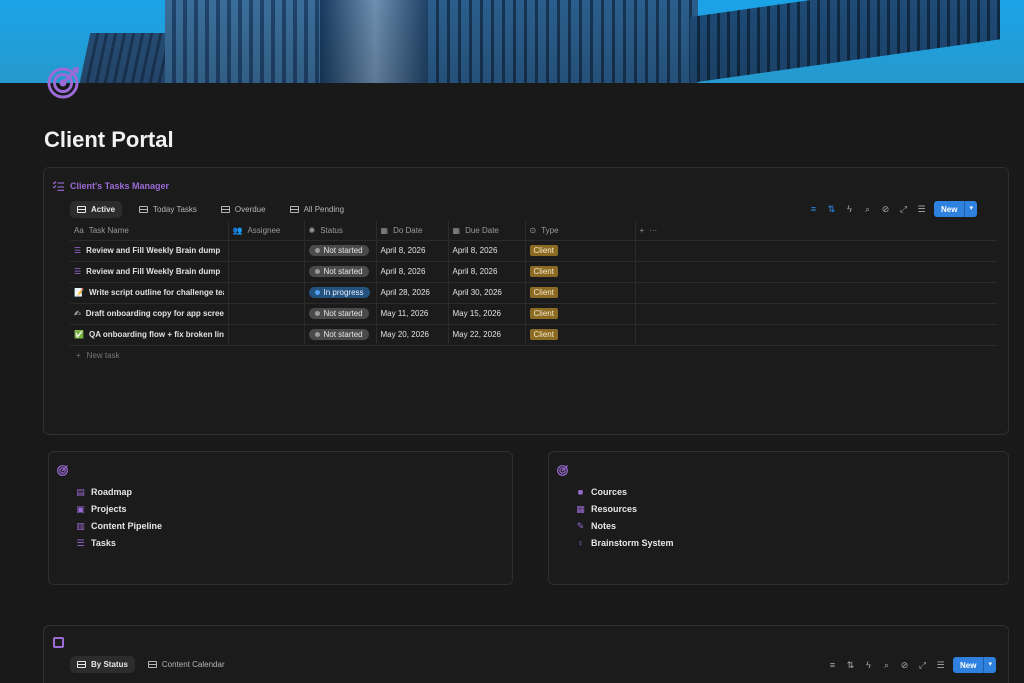 This screenshot has width=1024, height=683. Describe the element at coordinates (632, 543) in the screenshot. I see `link-label: Brainstorm System` at that location.